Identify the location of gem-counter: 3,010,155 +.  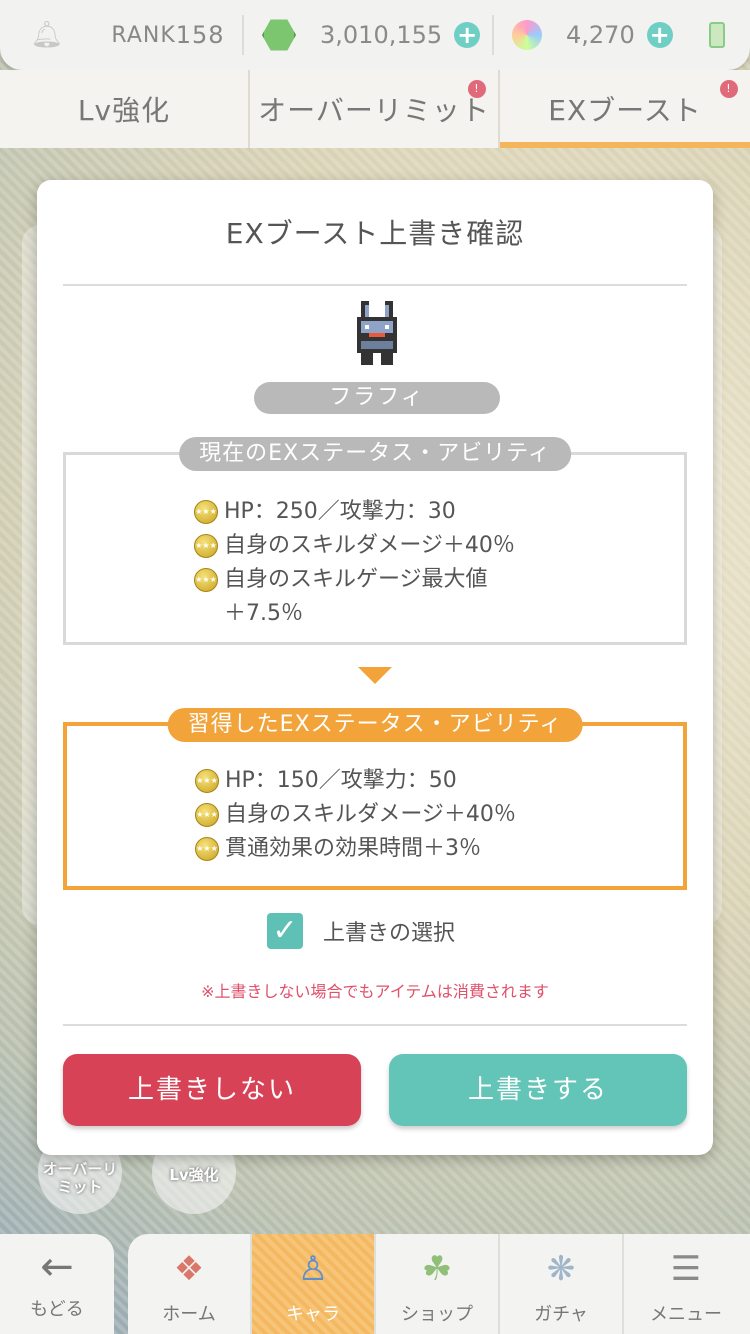
(369, 35).